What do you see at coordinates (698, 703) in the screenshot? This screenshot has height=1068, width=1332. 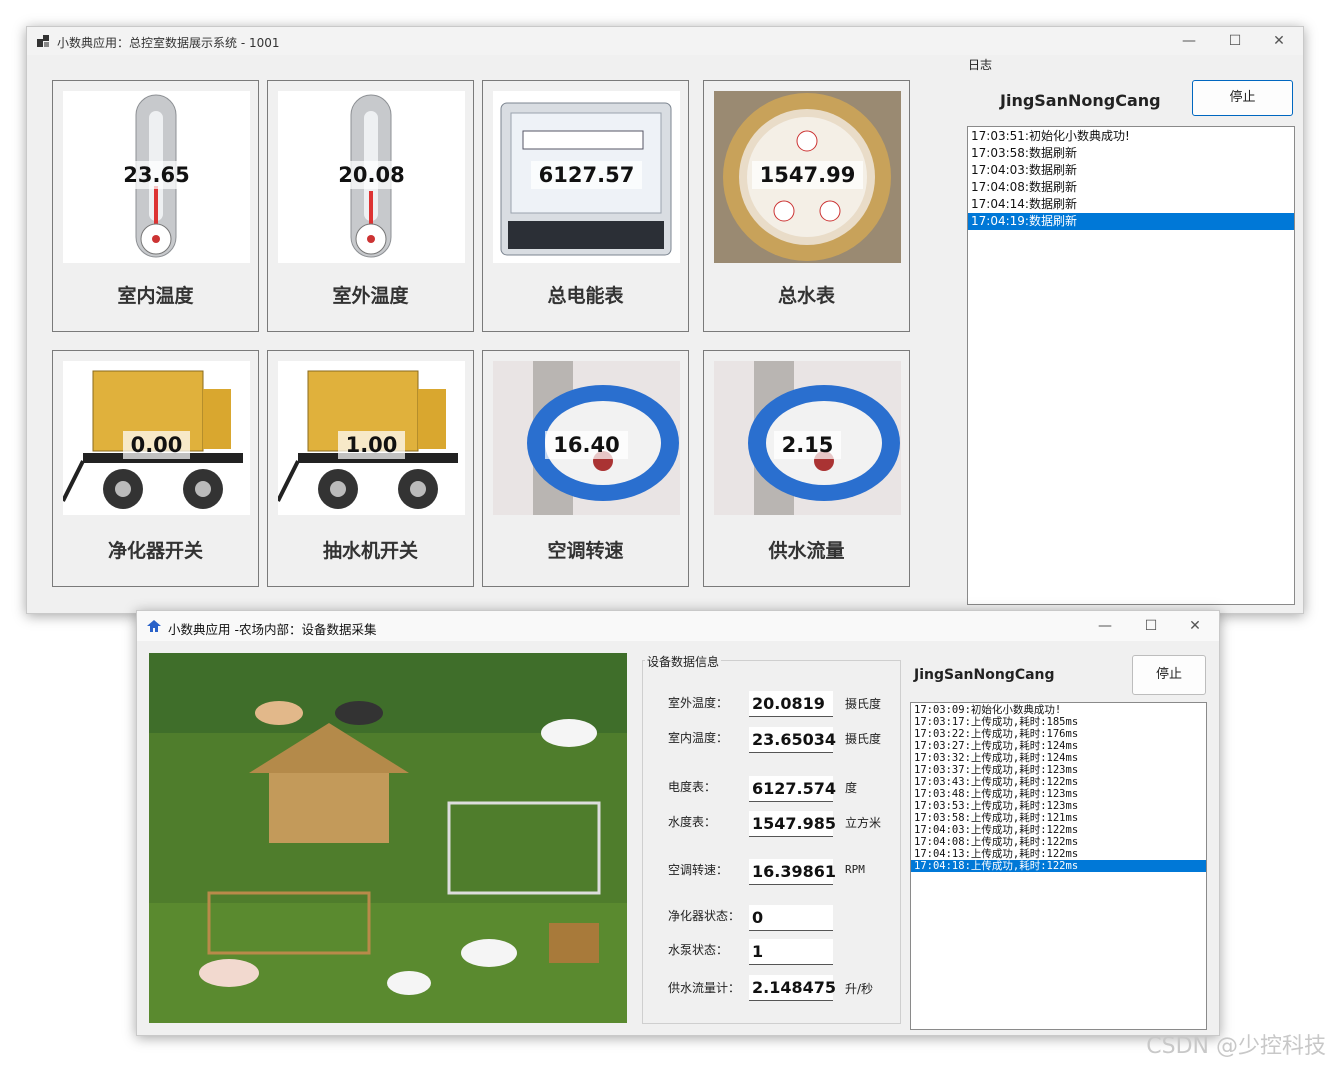 I see `field-label: 室外温度：` at bounding box center [698, 703].